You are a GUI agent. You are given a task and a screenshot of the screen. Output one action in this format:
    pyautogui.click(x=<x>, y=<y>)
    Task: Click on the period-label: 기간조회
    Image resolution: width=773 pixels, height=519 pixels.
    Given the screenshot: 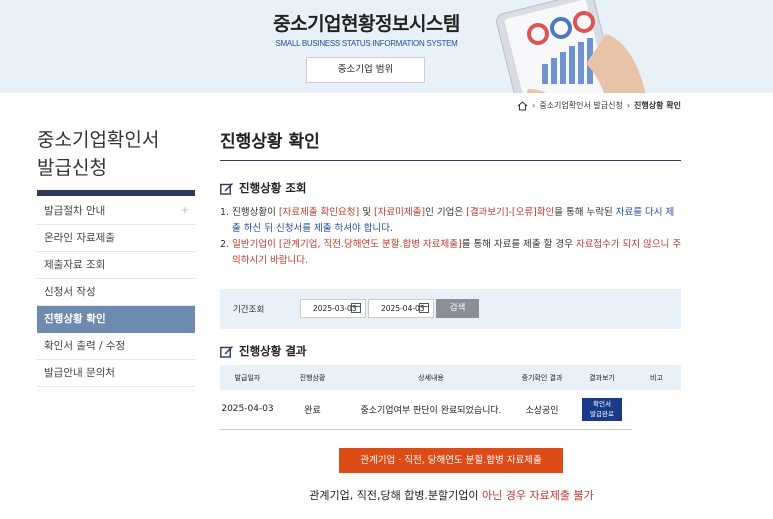 What is the action you would take?
    pyautogui.click(x=249, y=310)
    